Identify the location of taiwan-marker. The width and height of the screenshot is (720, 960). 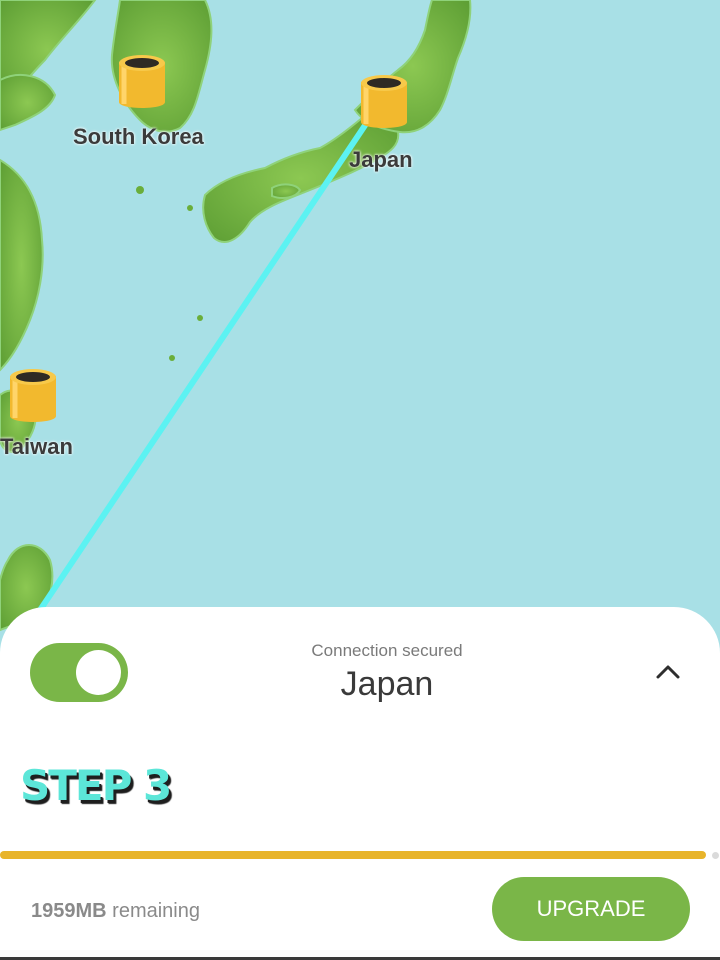
(33, 398).